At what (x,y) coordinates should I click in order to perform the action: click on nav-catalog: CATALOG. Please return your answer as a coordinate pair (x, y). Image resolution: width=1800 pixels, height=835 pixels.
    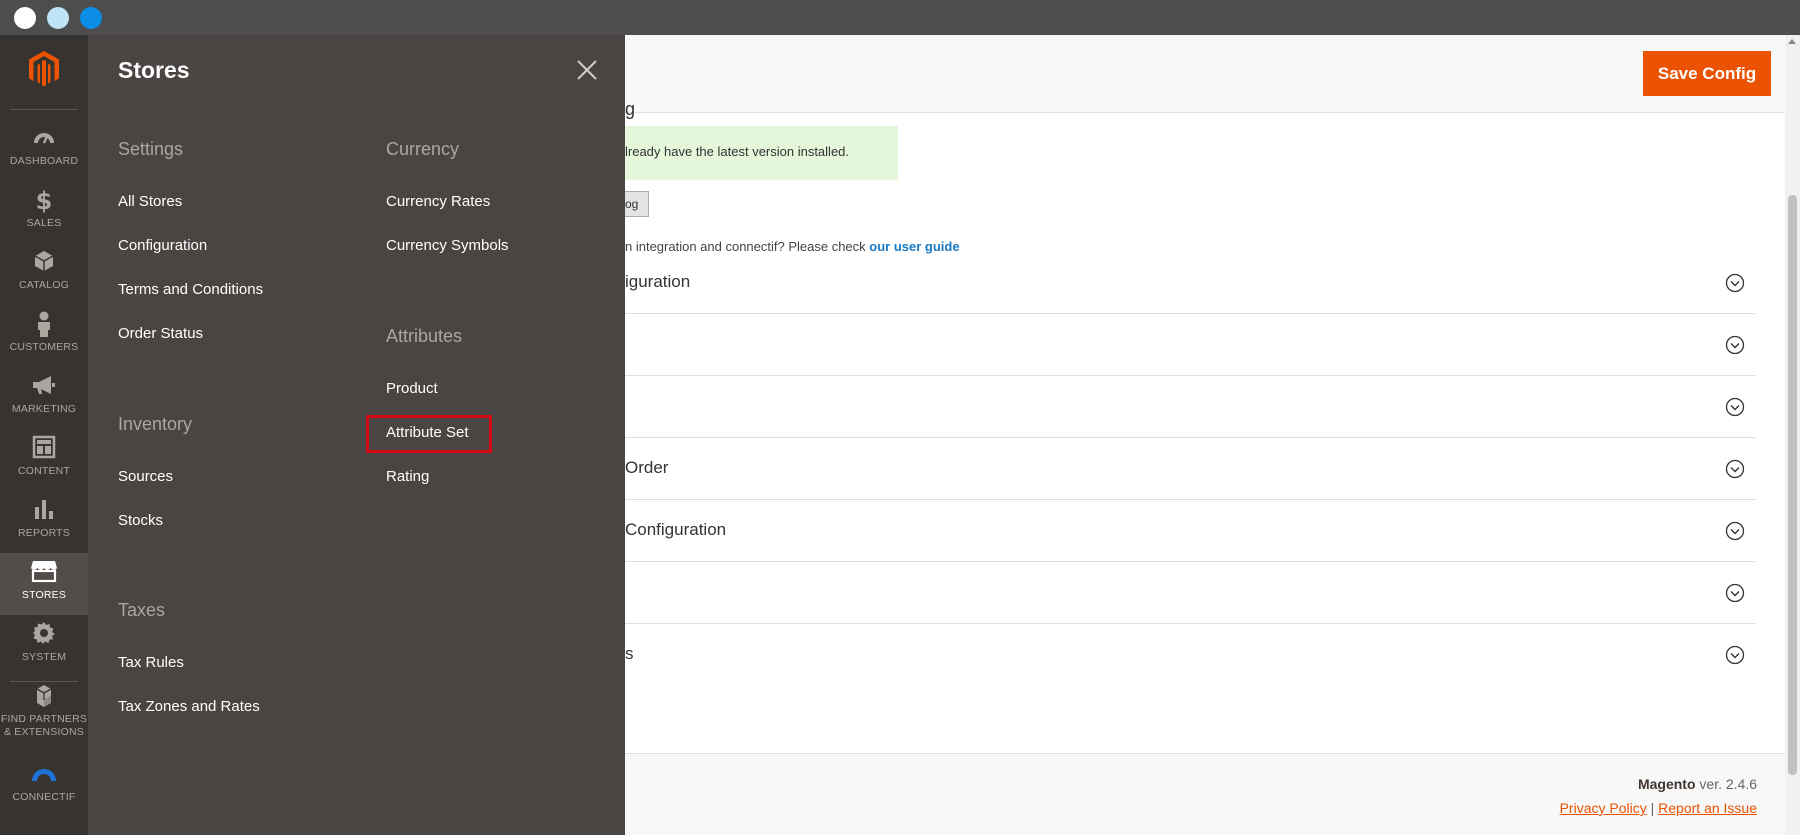
    Looking at the image, I should click on (44, 274).